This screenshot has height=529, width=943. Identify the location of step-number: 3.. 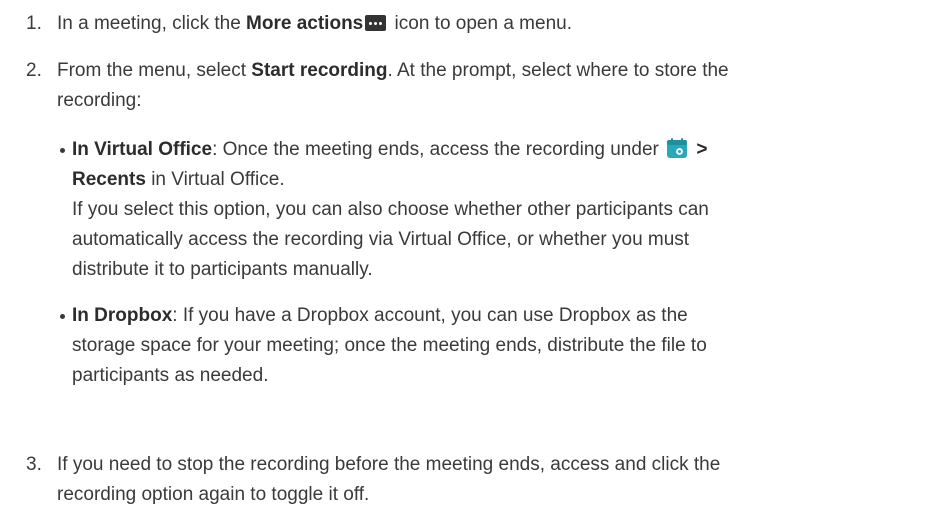
(34, 464).